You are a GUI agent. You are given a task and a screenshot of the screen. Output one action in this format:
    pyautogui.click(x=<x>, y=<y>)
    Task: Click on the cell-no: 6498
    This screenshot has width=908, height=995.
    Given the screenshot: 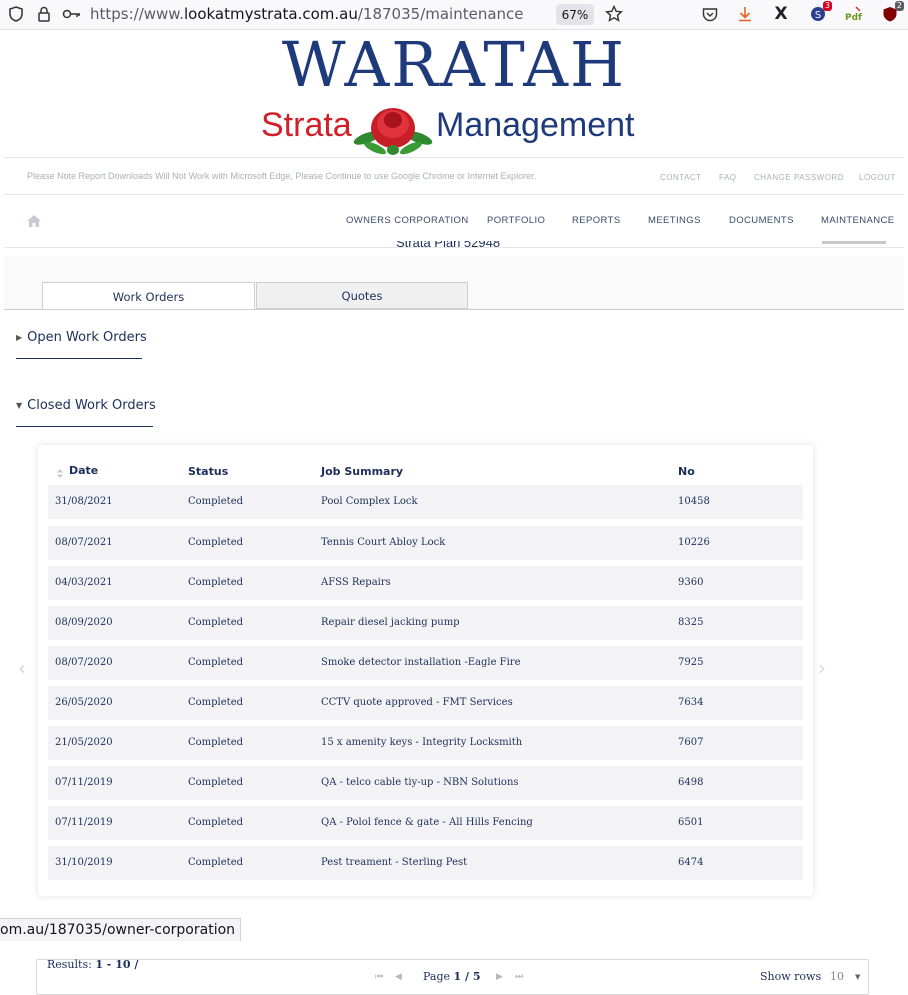 What is the action you would take?
    pyautogui.click(x=691, y=782)
    